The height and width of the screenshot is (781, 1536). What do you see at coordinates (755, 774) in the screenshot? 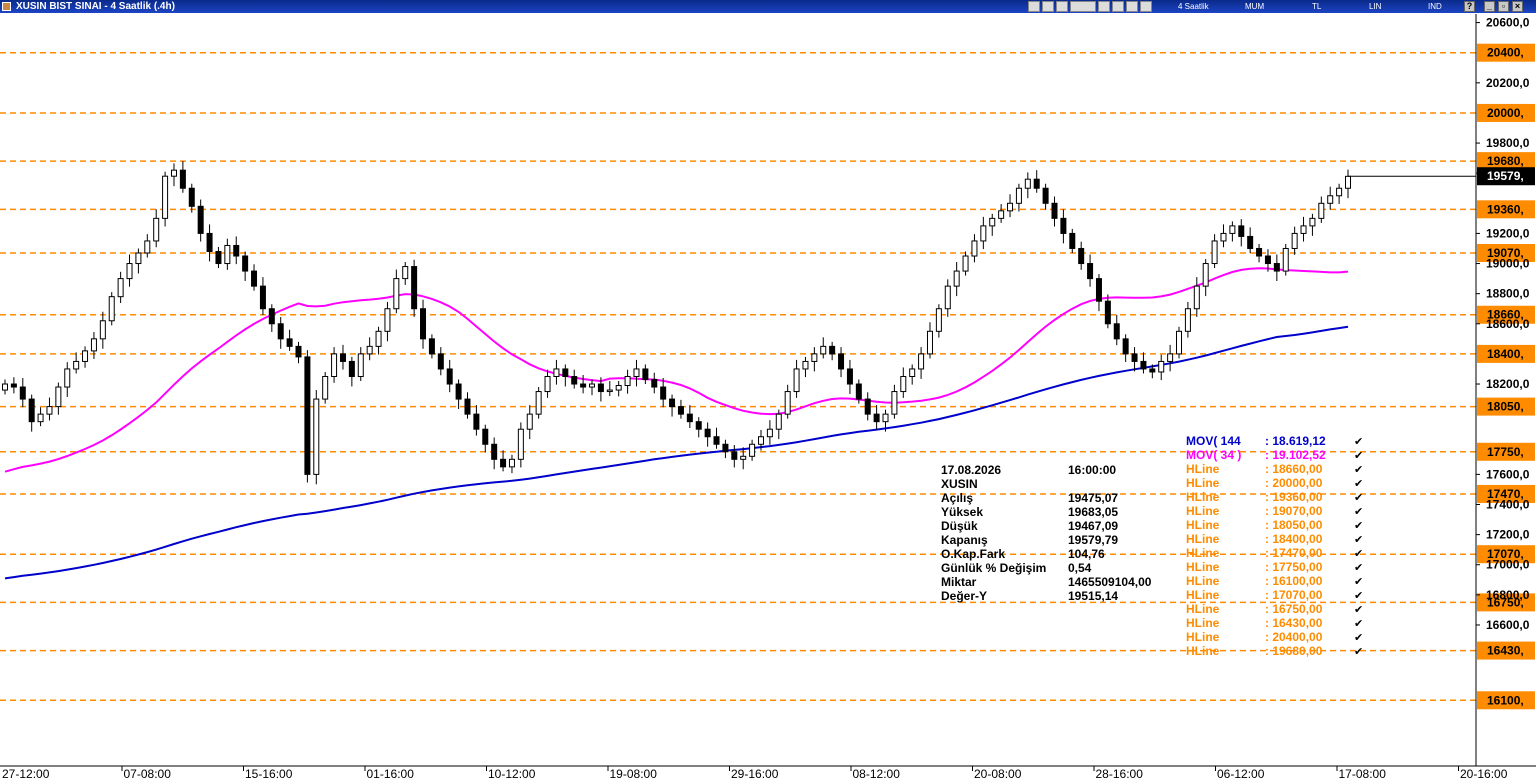
I see `x-tick-label: 29-16:00` at bounding box center [755, 774].